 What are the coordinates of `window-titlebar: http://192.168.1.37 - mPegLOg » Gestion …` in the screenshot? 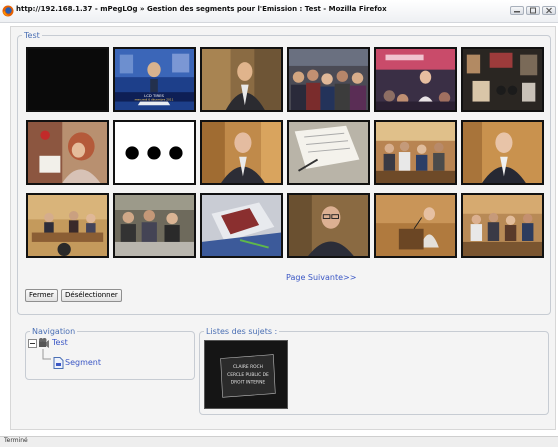 It's located at (279, 11).